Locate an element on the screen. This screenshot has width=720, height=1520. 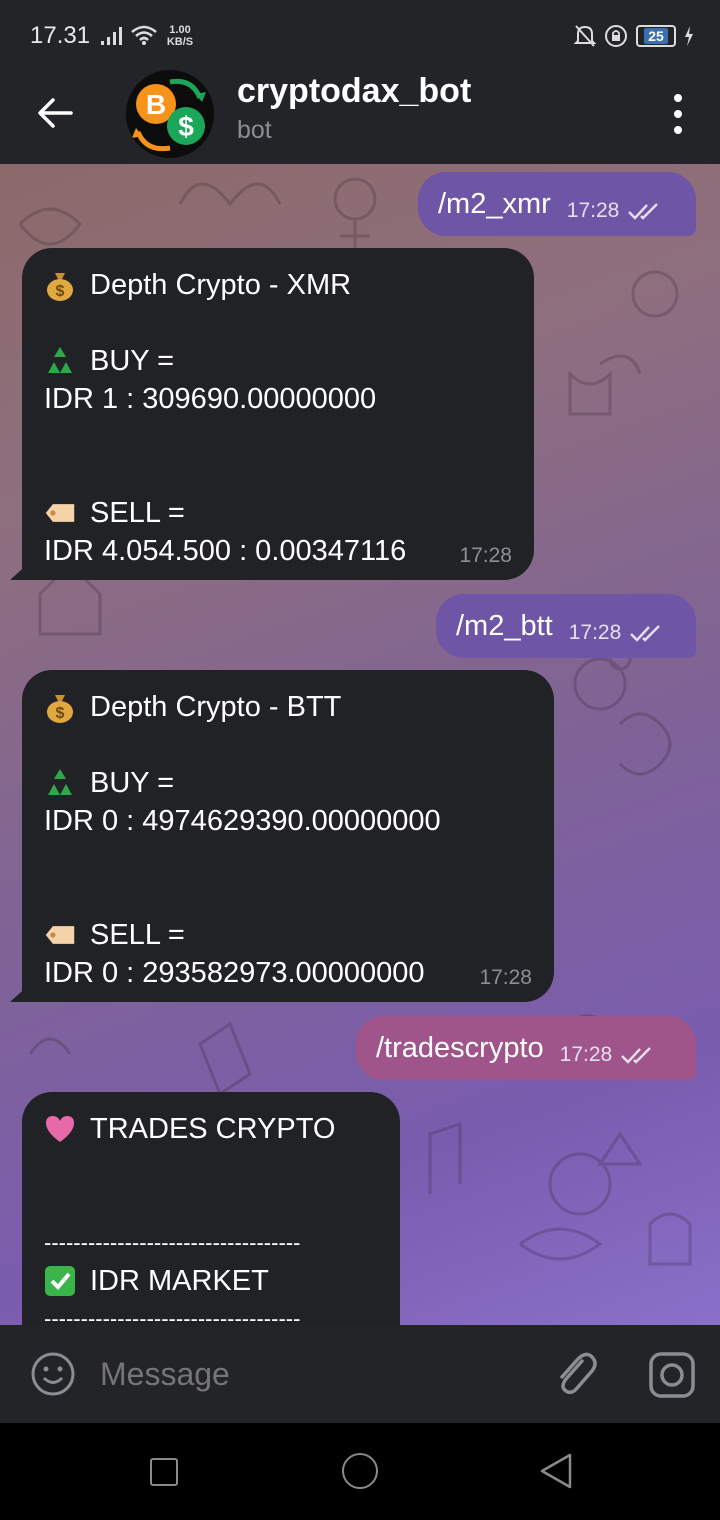
heart-icon is located at coordinates (60, 1129).